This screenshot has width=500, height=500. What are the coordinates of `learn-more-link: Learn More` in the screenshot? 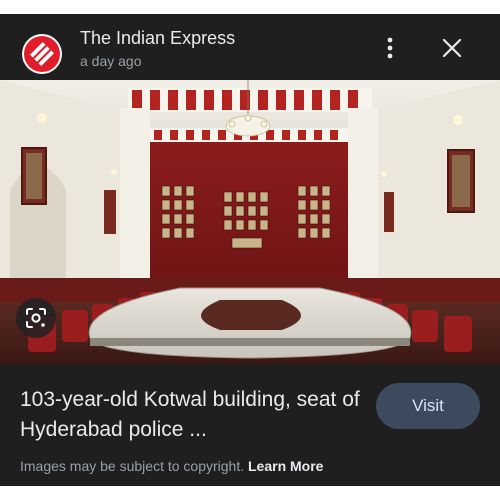 It's located at (285, 466).